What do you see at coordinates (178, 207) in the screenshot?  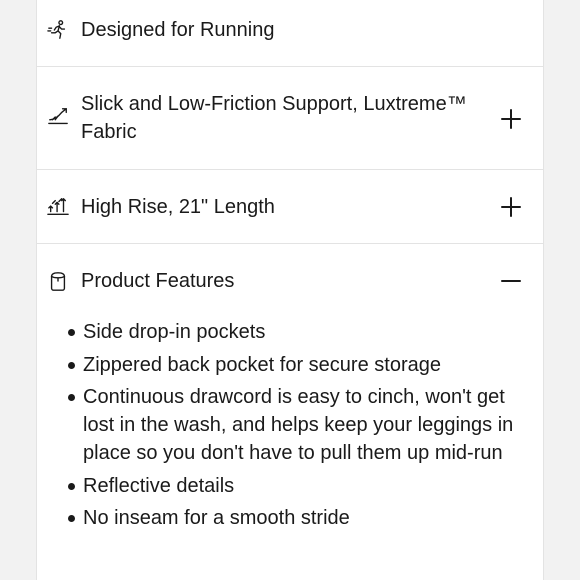 I see `section-label: High Rise, 21" Length` at bounding box center [178, 207].